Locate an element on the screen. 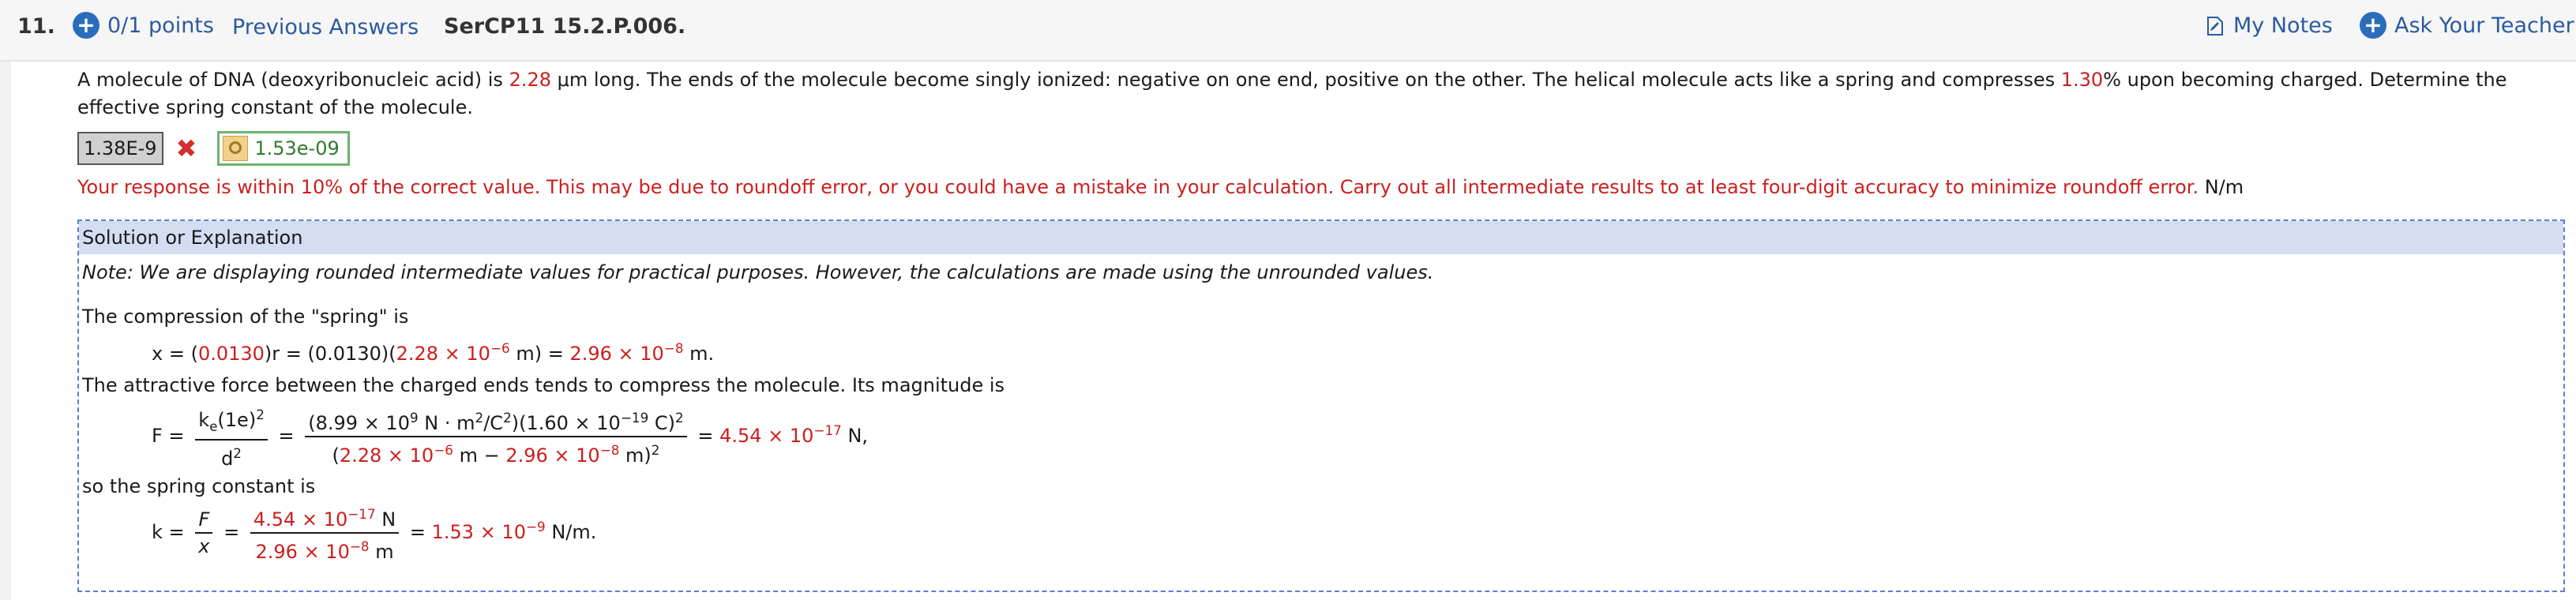  points-label: 0/1 points is located at coordinates (160, 25).